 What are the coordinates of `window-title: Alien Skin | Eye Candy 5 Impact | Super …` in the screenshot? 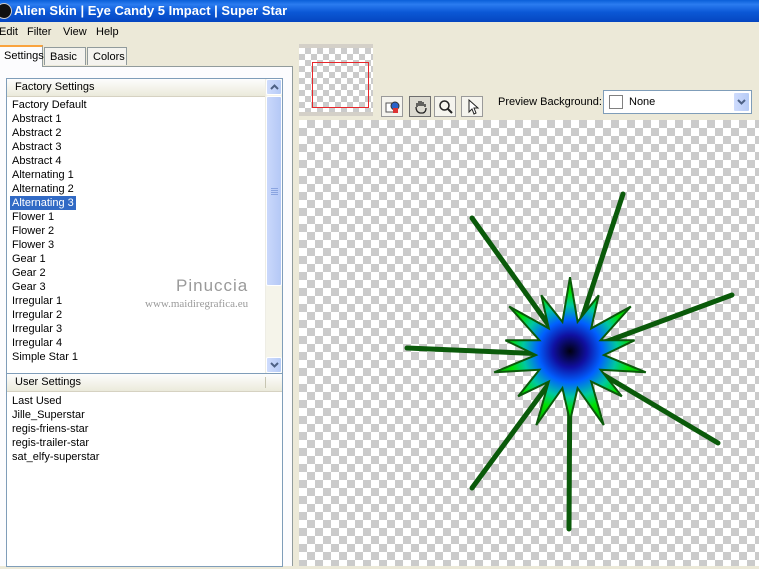 It's located at (151, 10).